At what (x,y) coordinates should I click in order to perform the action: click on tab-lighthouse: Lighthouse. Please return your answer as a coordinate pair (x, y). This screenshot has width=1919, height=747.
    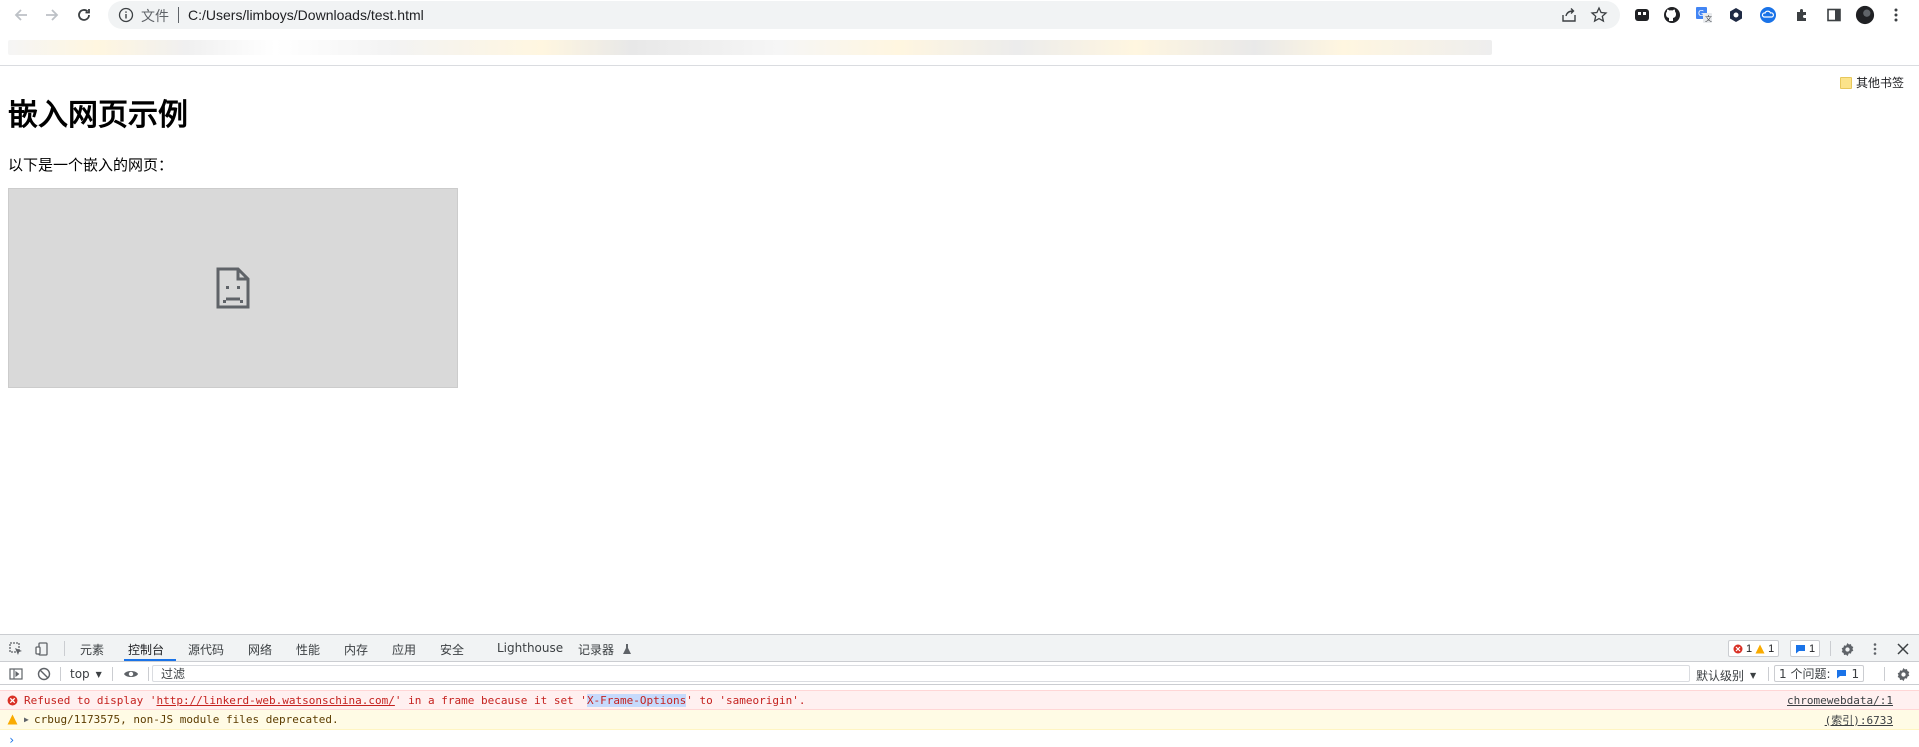
    Looking at the image, I should click on (530, 648).